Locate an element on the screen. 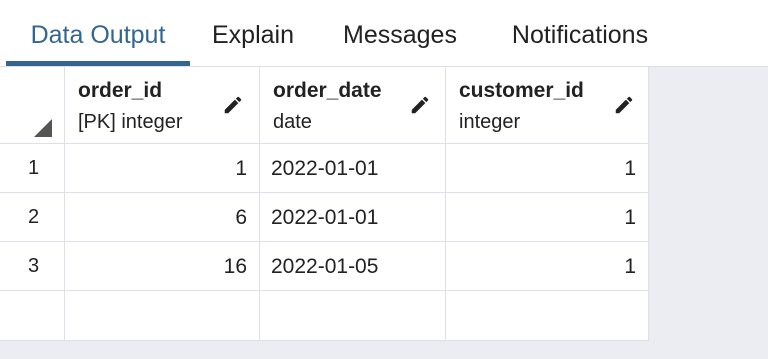 Image resolution: width=768 pixels, height=359 pixels. cell-order-id: 1 is located at coordinates (162, 168).